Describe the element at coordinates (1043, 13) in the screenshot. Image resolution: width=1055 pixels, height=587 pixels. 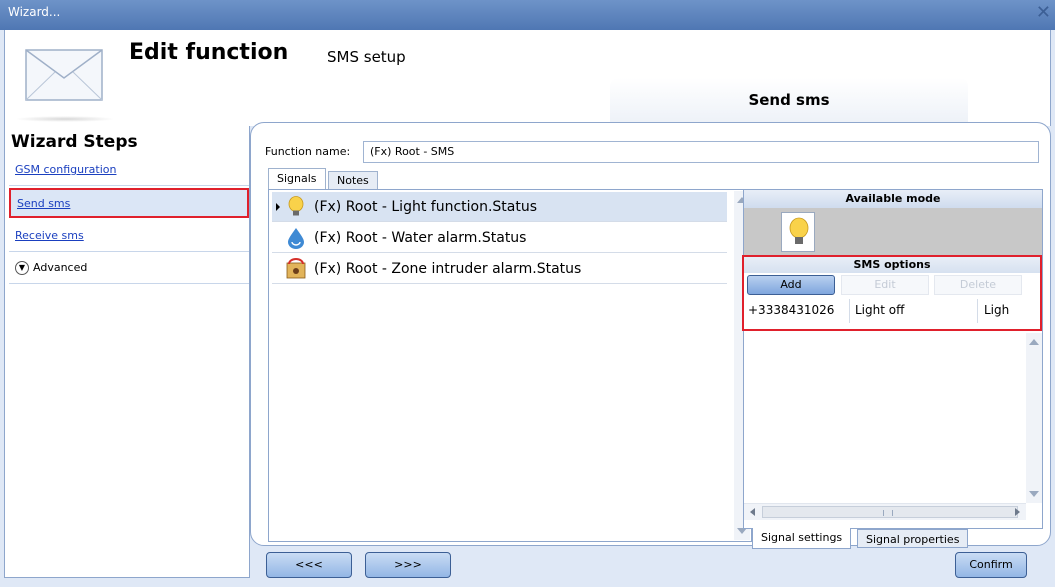
I see `close-icon: ✕` at that location.